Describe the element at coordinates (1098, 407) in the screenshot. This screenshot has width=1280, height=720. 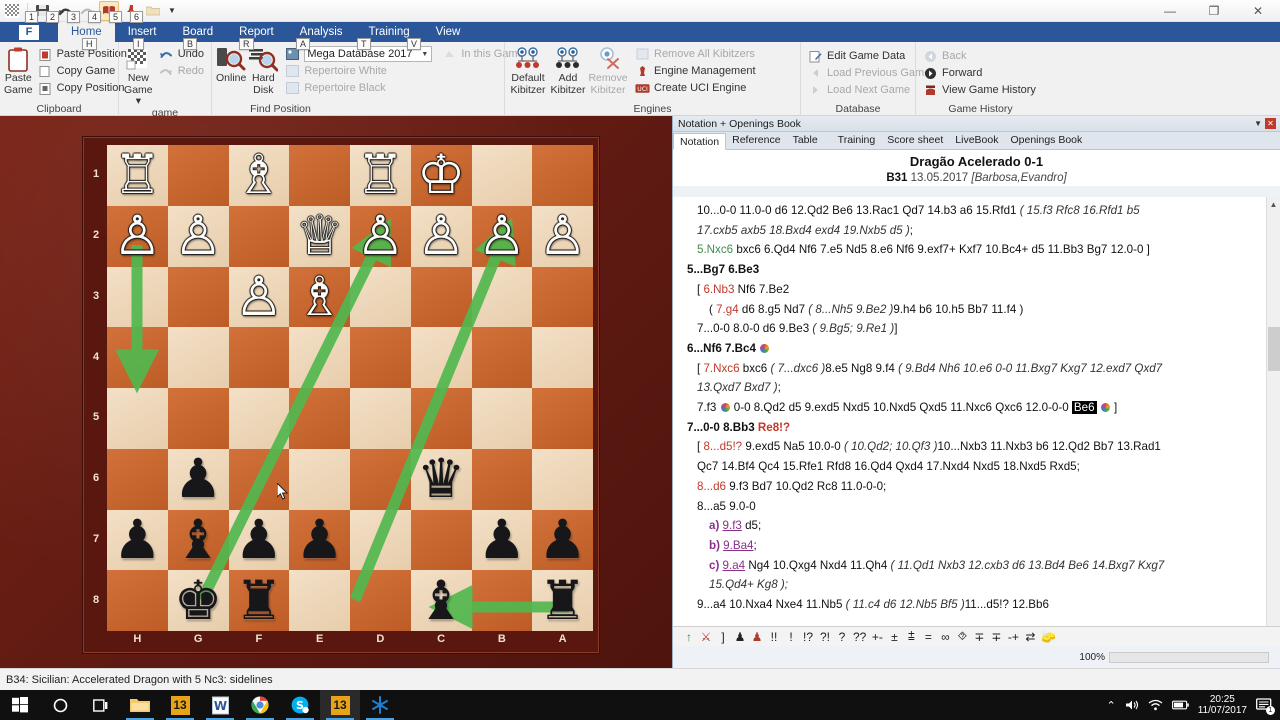
I see `notation-segment` at that location.